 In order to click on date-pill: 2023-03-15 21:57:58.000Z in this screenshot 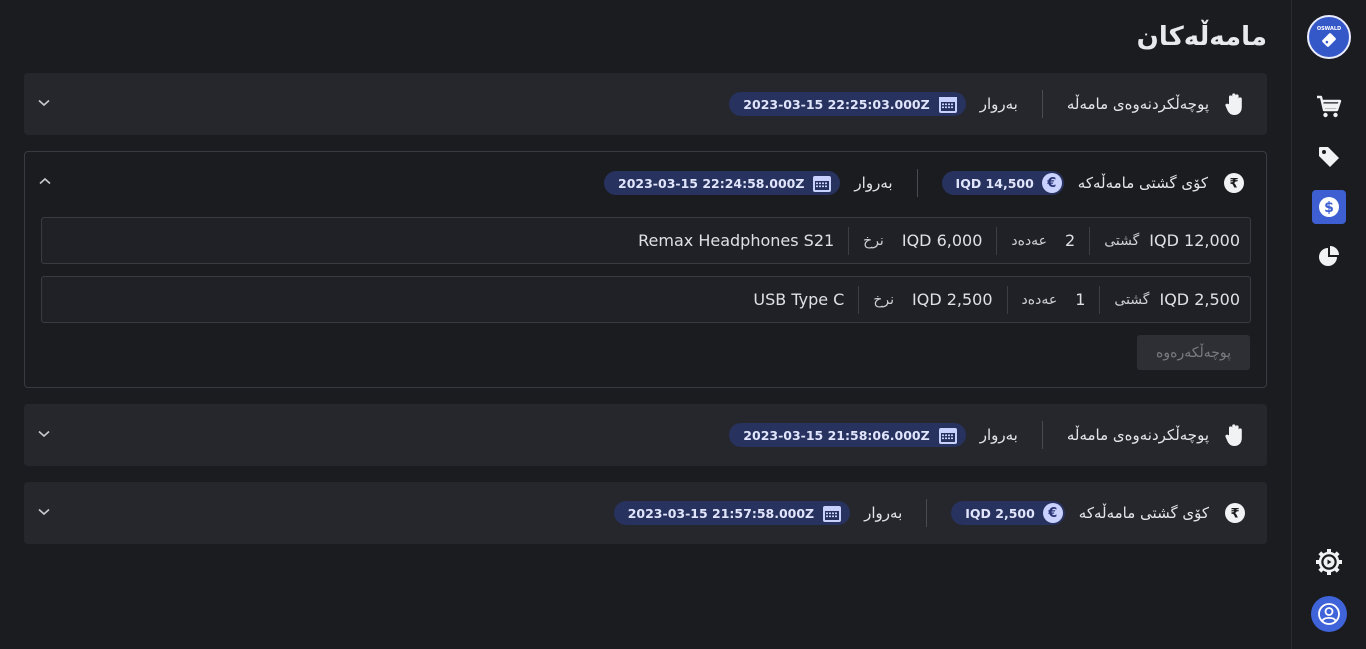, I will do `click(732, 513)`.